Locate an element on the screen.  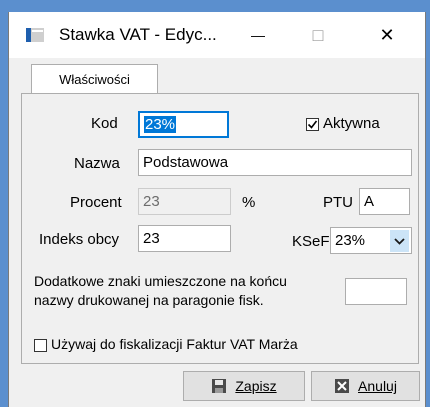
tab-label: Właściwości is located at coordinates (94, 79).